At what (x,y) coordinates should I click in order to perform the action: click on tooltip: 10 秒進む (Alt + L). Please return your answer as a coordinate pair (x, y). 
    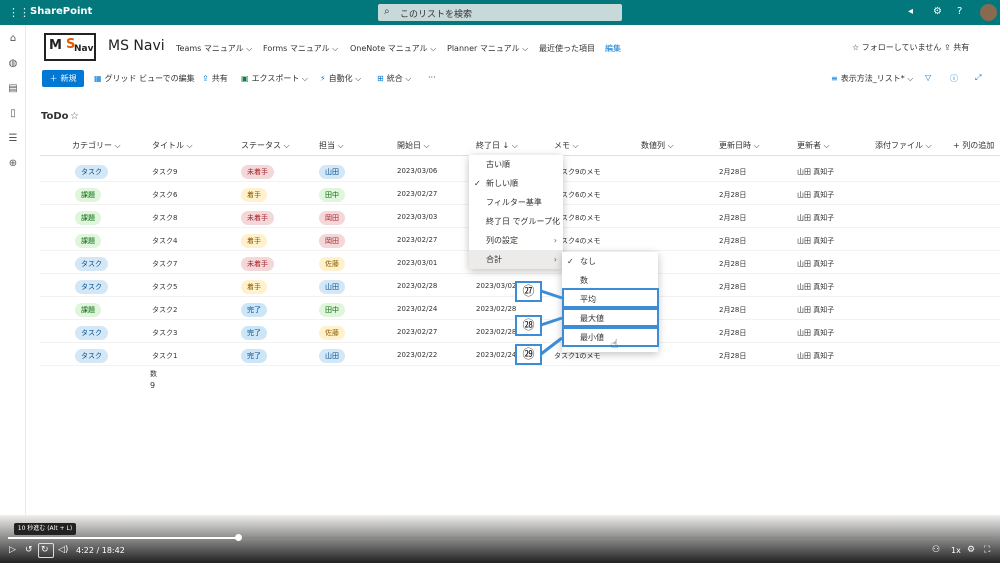
    Looking at the image, I should click on (45, 529).